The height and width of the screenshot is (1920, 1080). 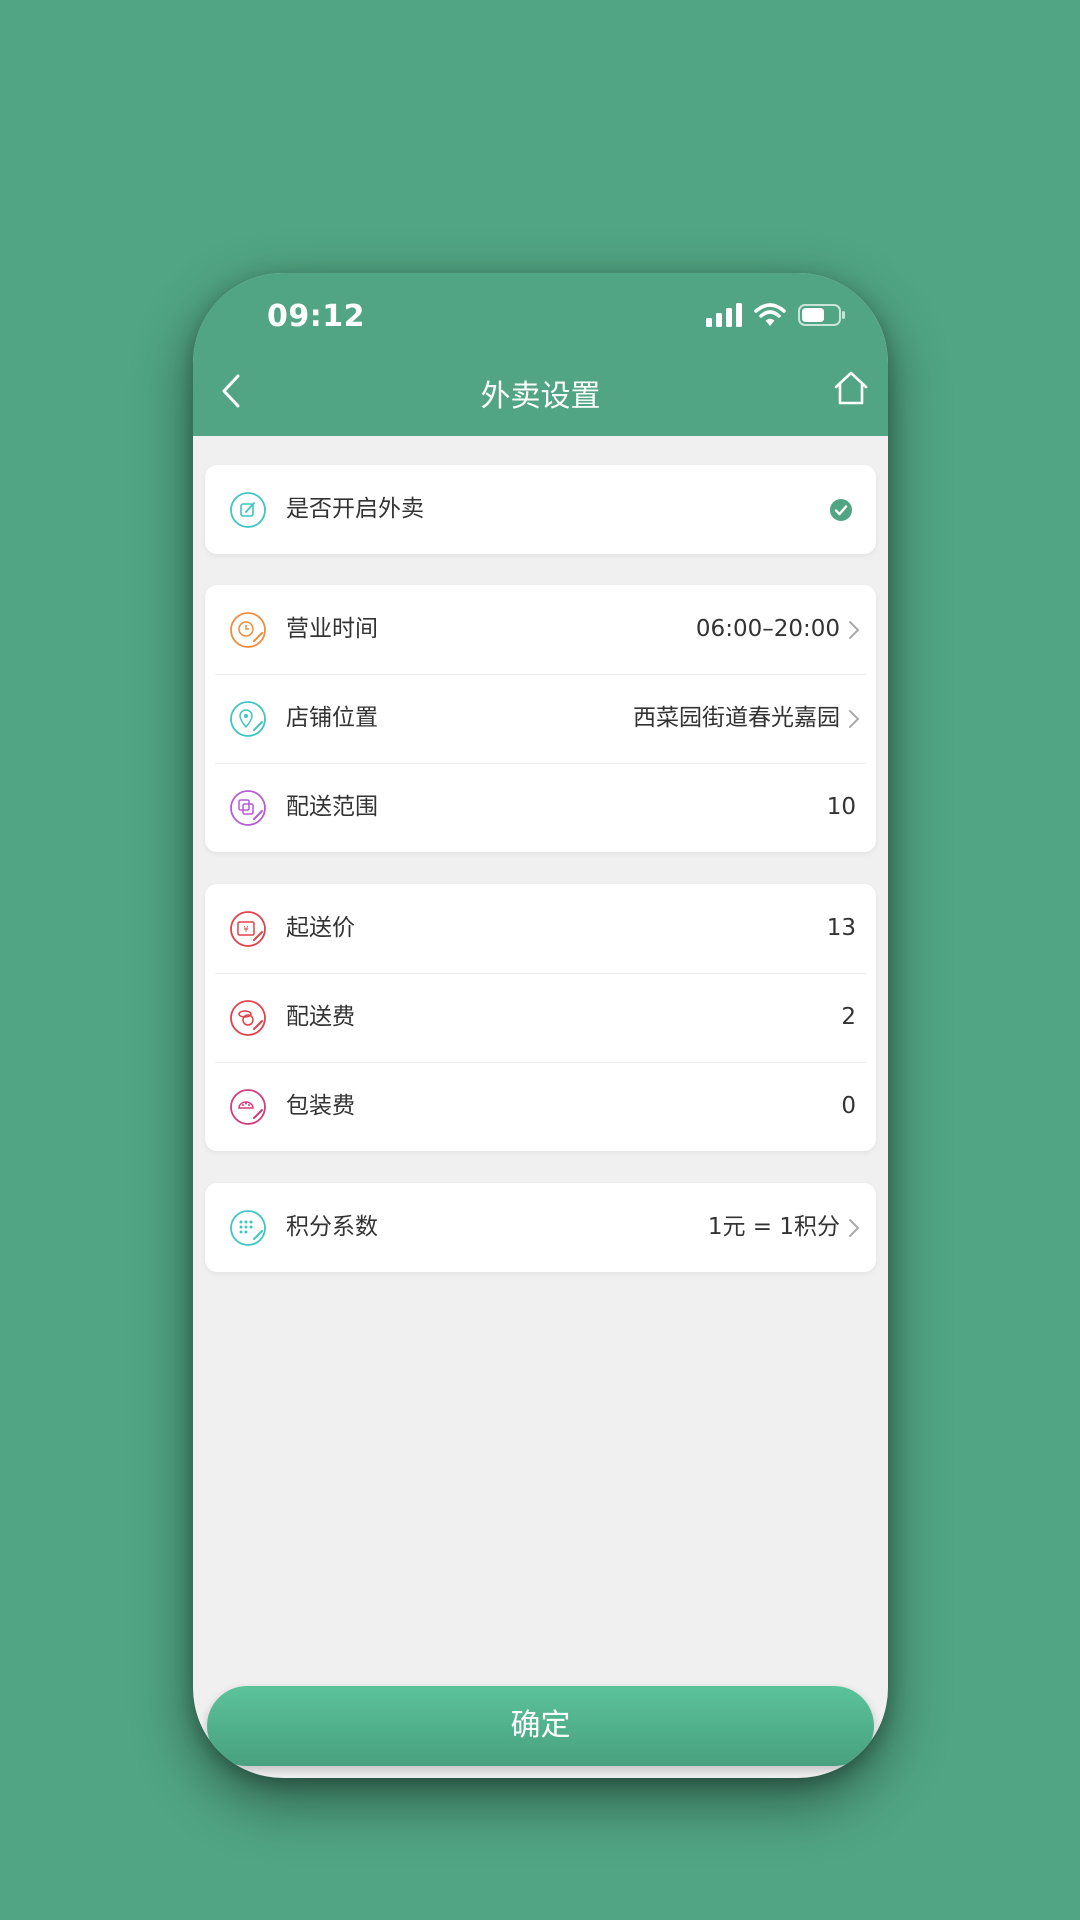 I want to click on points-ratio-value: 1元 = 1积分, so click(x=773, y=1227).